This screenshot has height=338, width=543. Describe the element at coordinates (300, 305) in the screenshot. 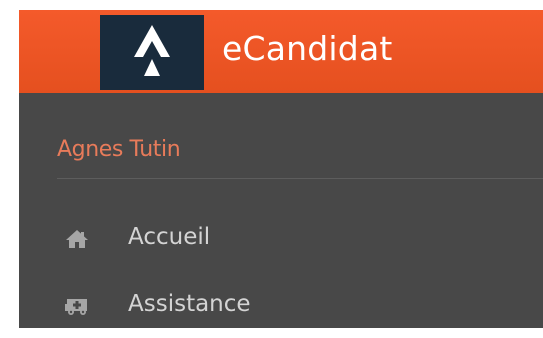

I see `menu-item-assistance: Assistance` at that location.